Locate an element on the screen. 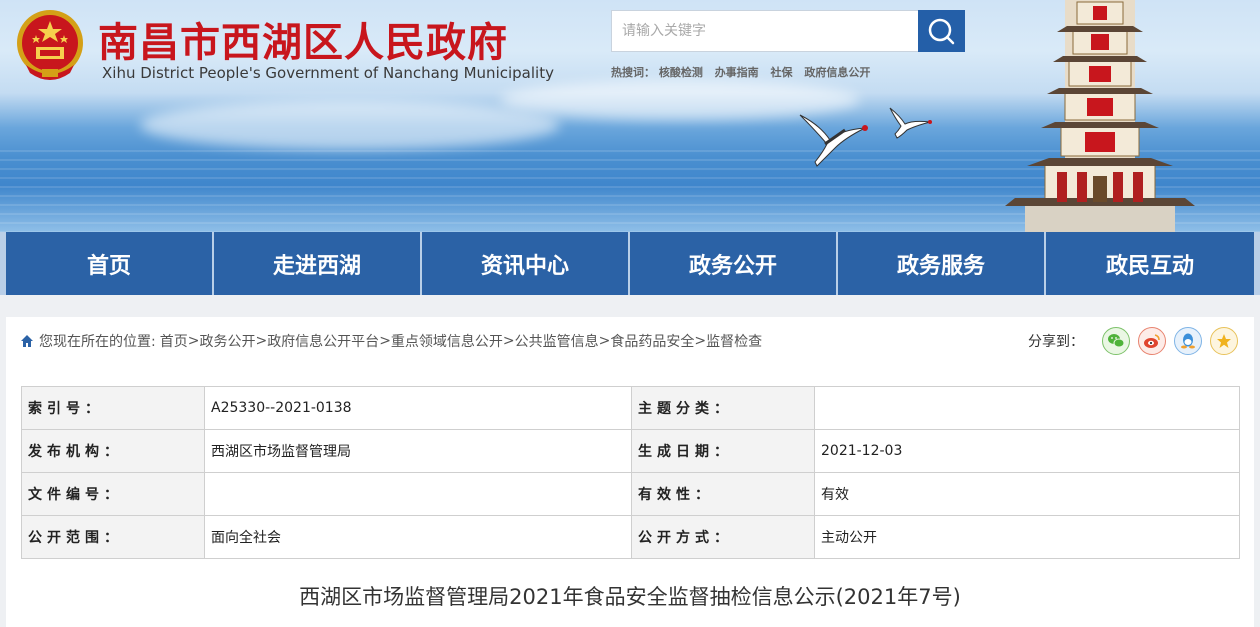 This screenshot has width=1260, height=627. table-row: 发布机构： 西湖区市场监督管理局 生成日期： 2021-12-03 is located at coordinates (630, 451).